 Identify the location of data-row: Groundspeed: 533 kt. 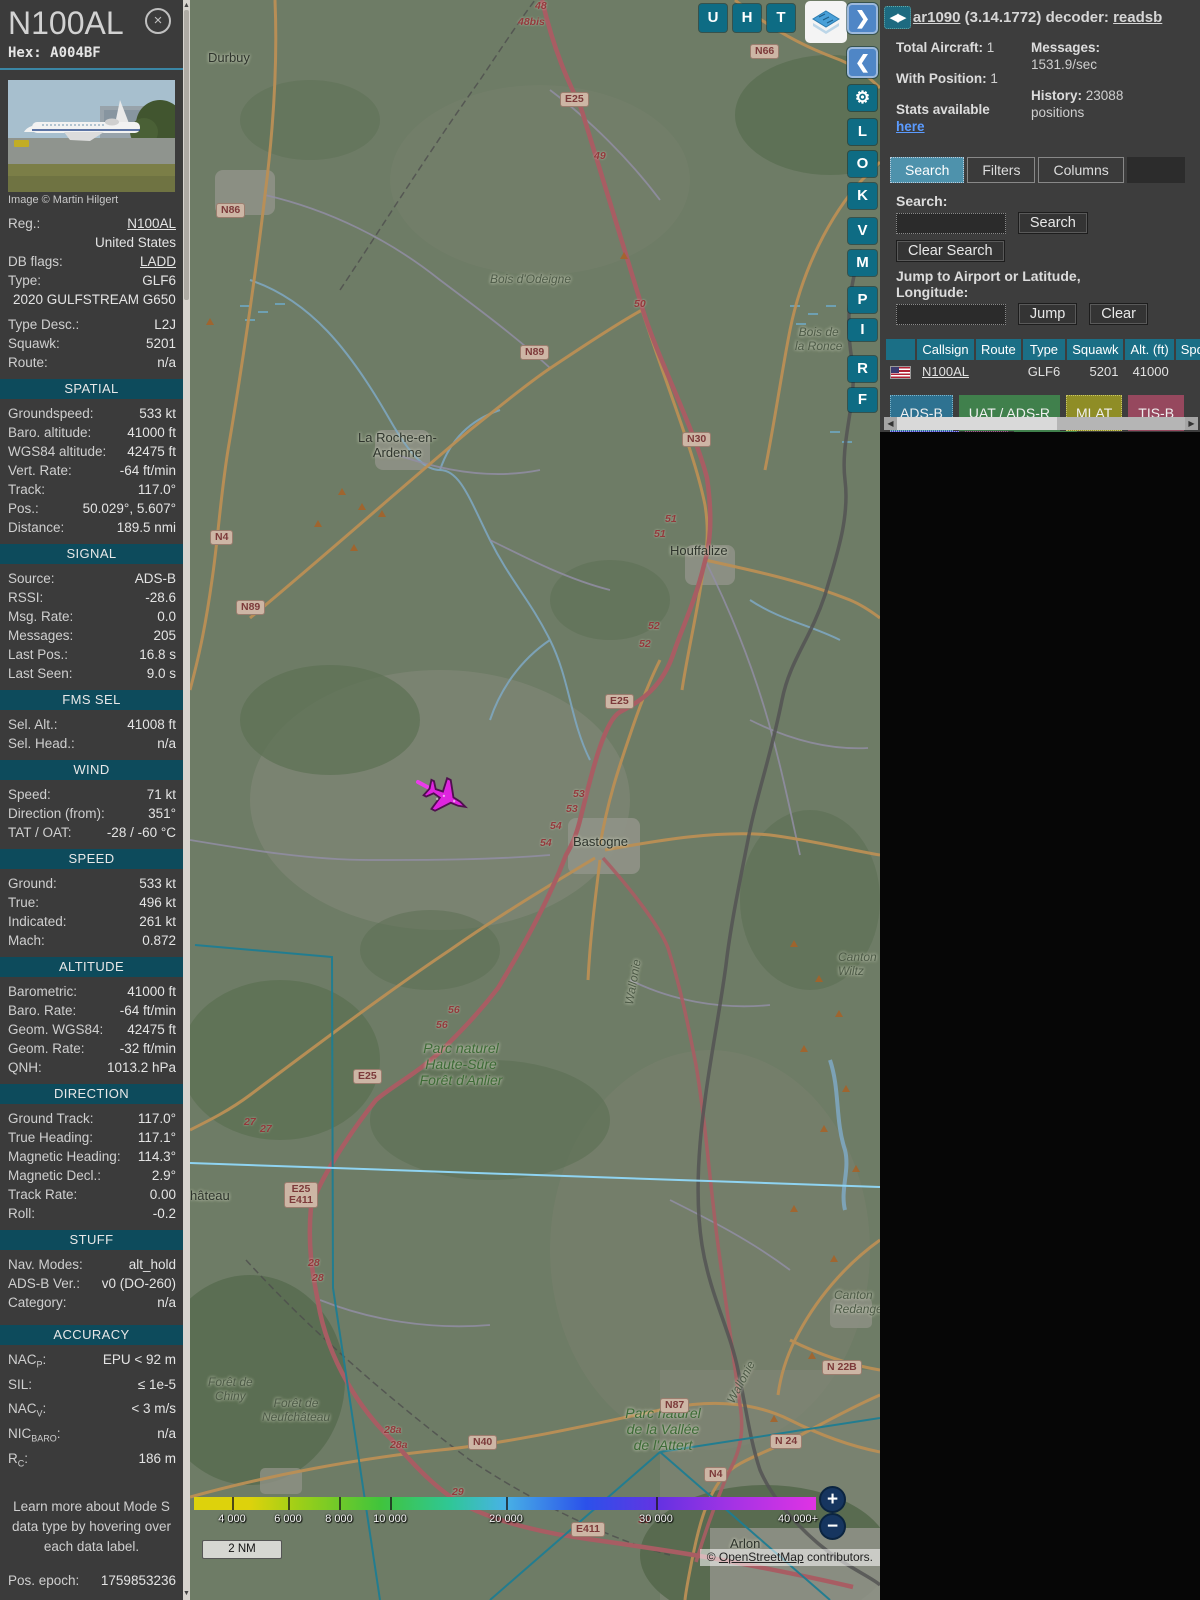
(92, 413).